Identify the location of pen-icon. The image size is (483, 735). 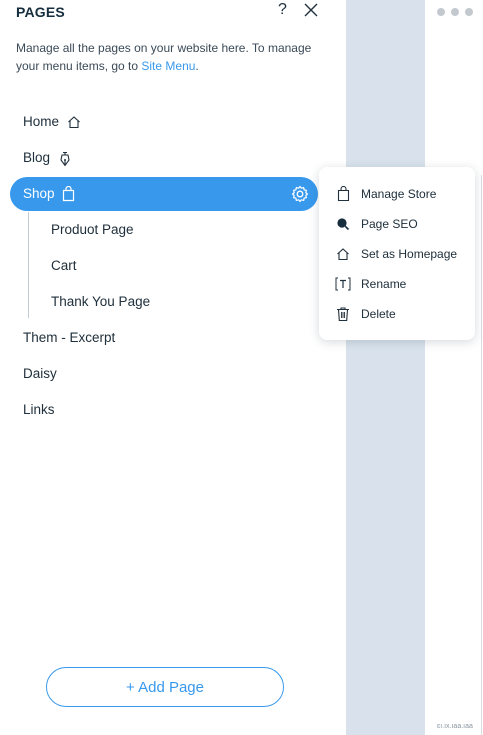
(65, 159).